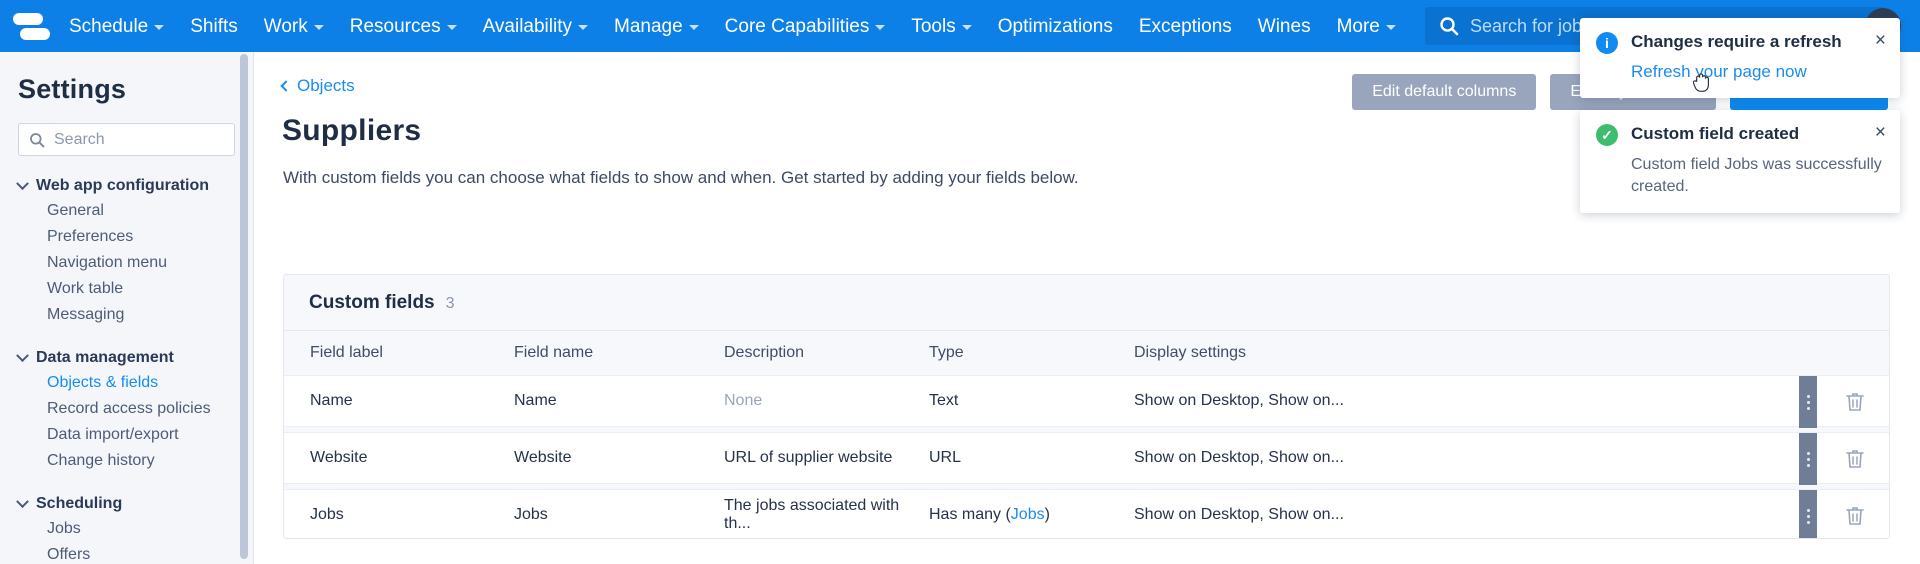 The height and width of the screenshot is (564, 1920). What do you see at coordinates (743, 400) in the screenshot?
I see `cell-description: None` at bounding box center [743, 400].